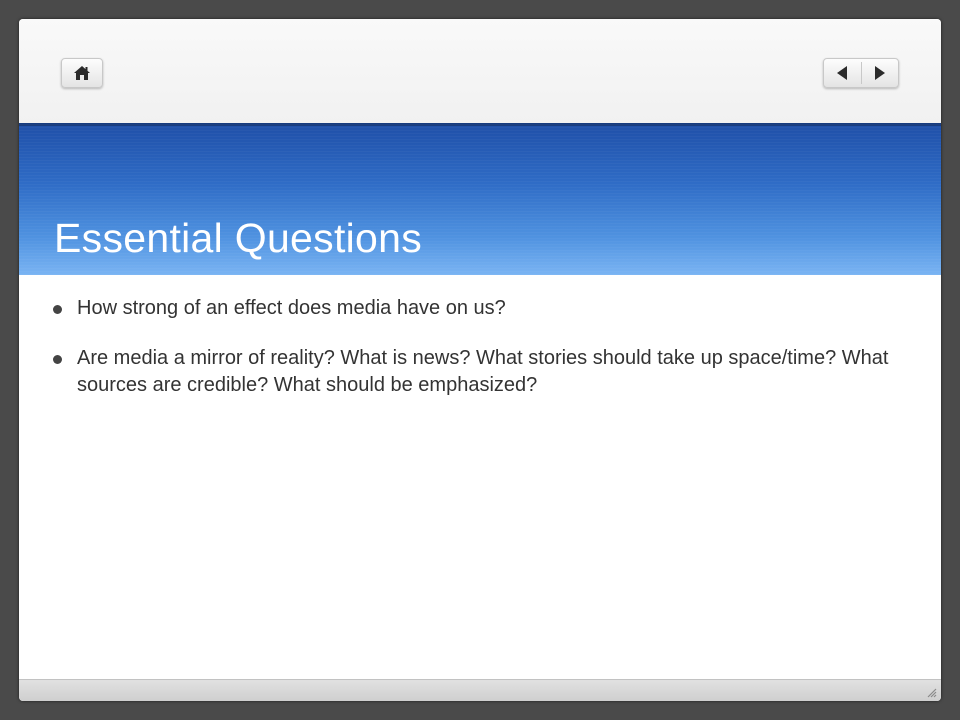 The width and height of the screenshot is (960, 720). I want to click on resize-grip-icon, so click(931, 692).